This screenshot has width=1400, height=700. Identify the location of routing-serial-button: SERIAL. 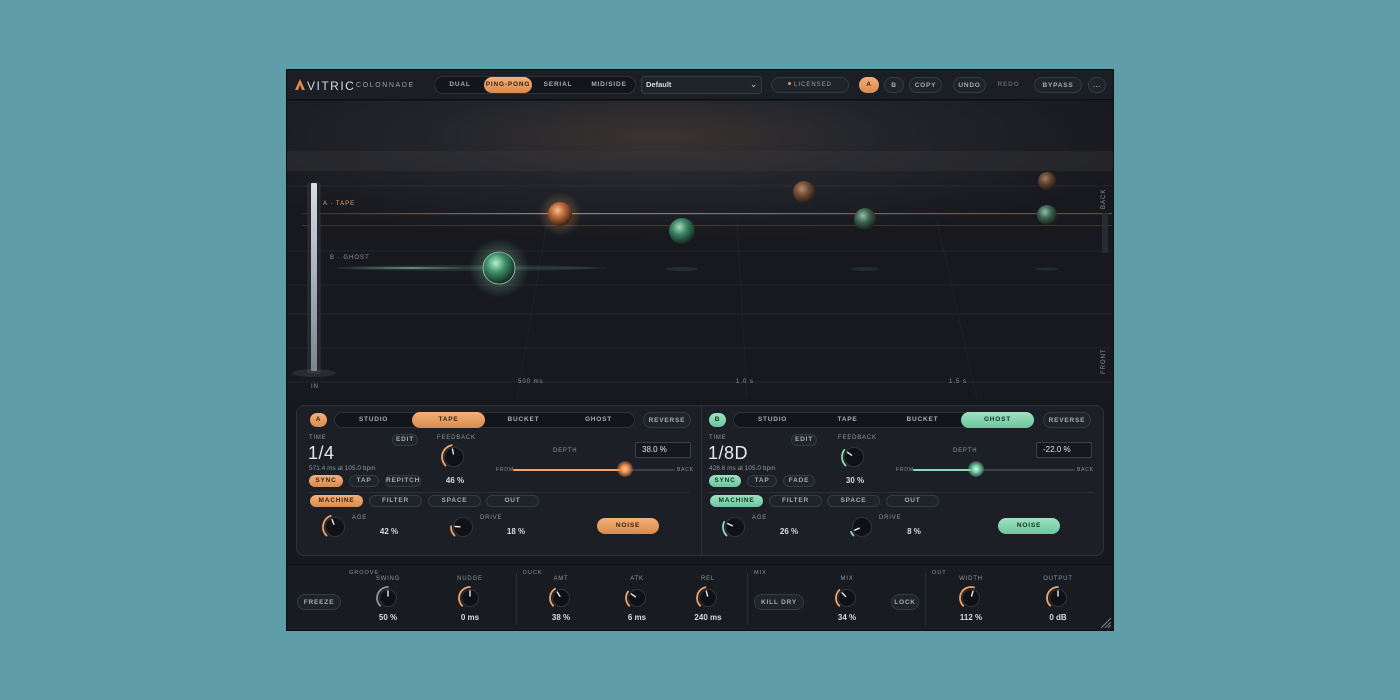
(558, 85).